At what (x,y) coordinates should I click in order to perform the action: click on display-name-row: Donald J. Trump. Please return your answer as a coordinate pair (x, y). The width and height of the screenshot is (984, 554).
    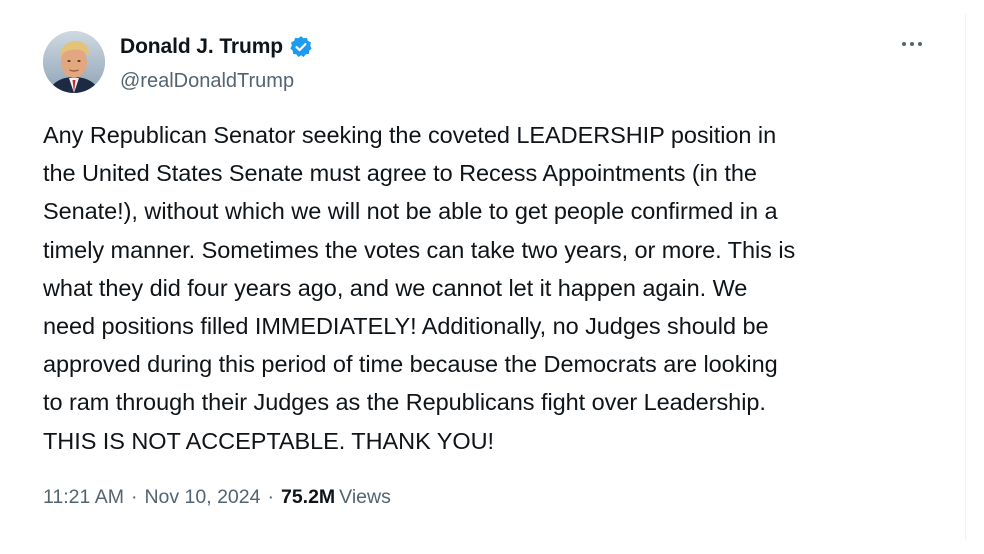
    Looking at the image, I should click on (216, 47).